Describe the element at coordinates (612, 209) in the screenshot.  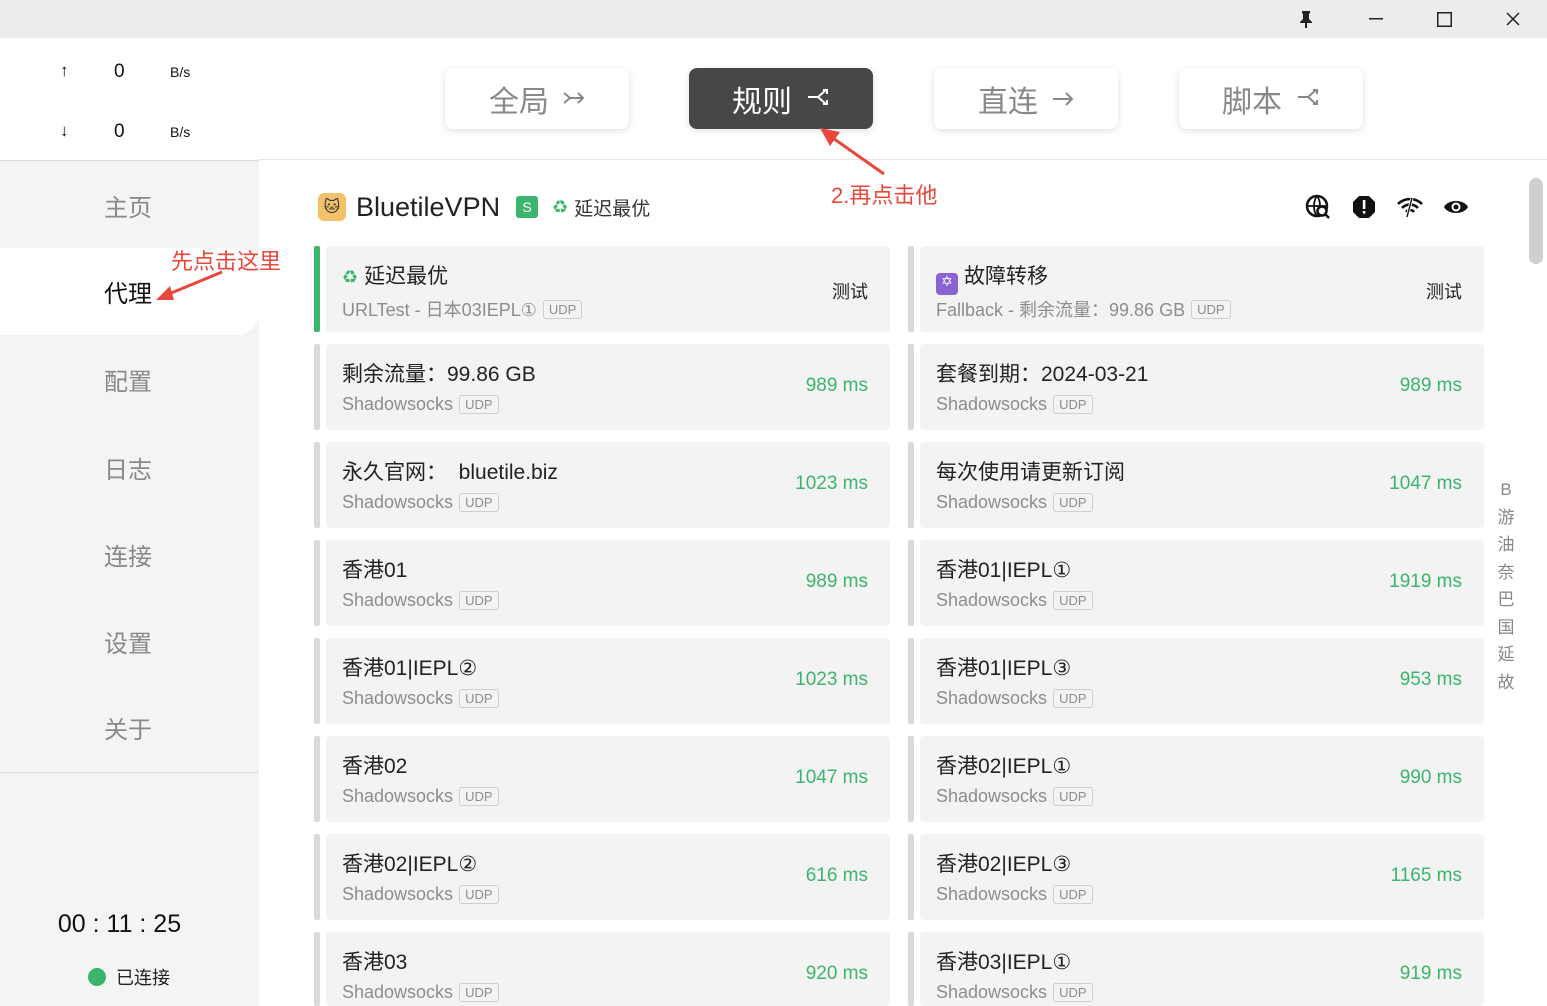
I see `group-selected: 延迟最优` at that location.